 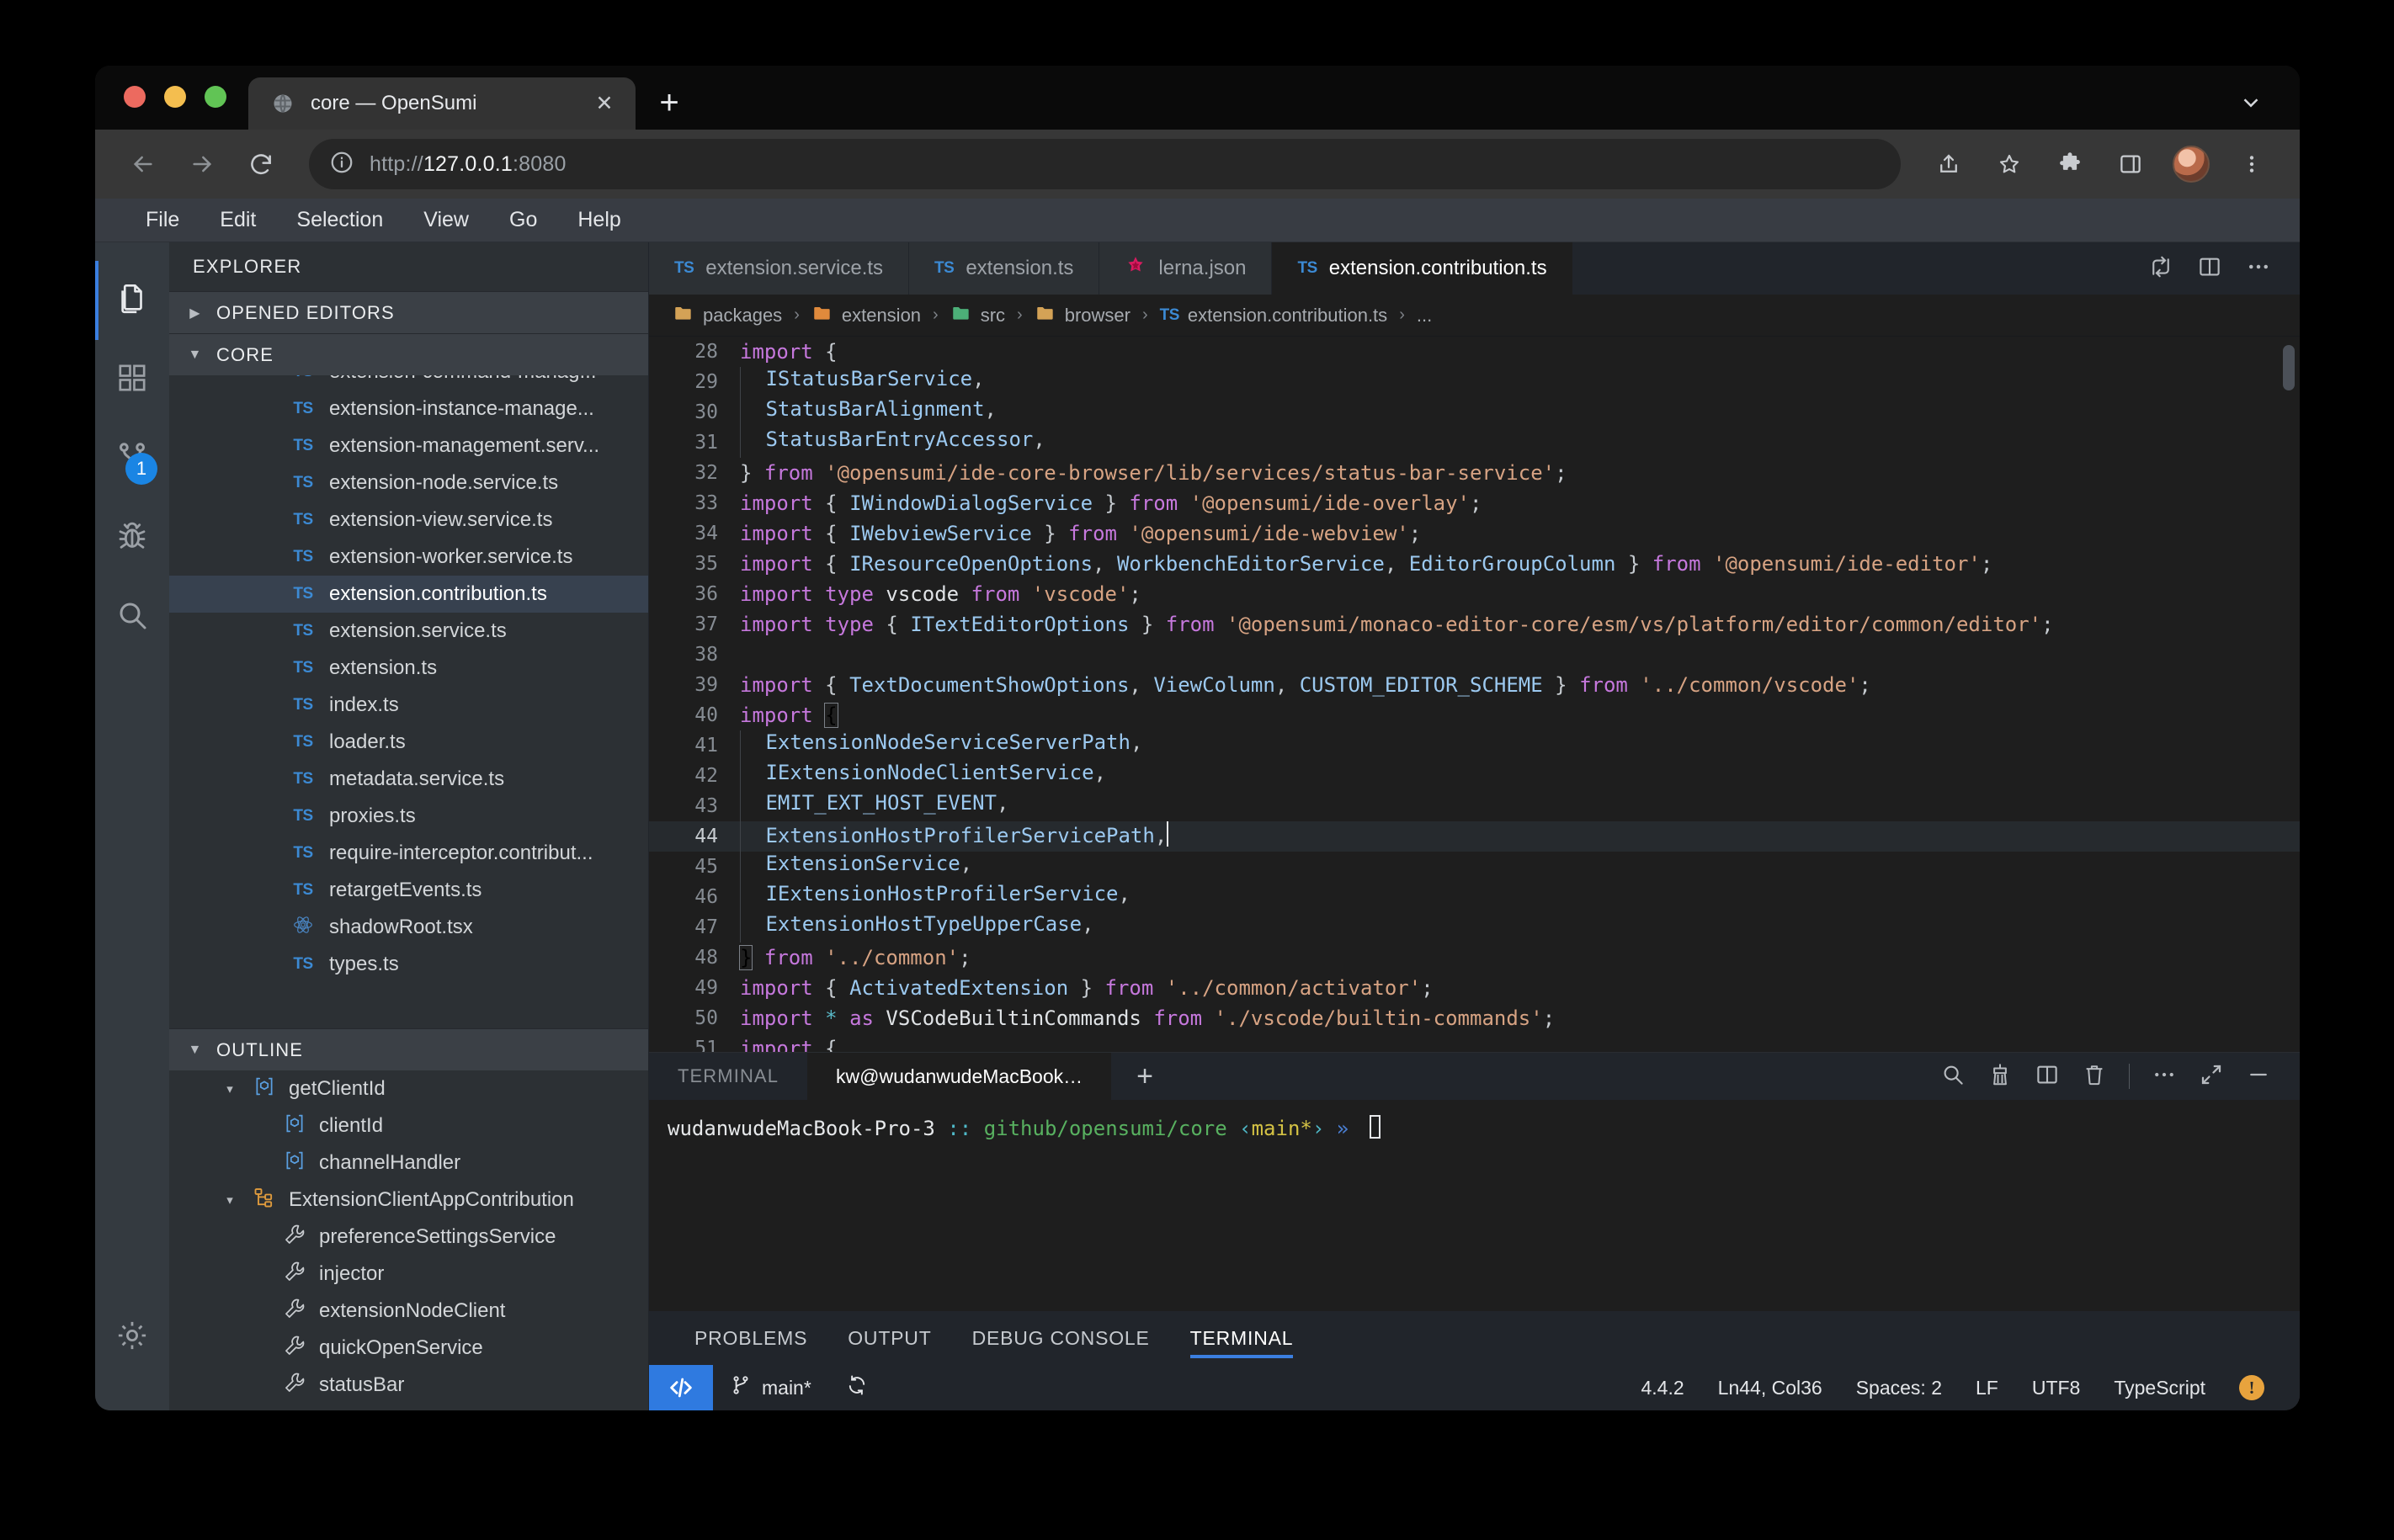 What do you see at coordinates (1475, 594) in the screenshot?
I see `code-line: 36 import type vscode from 'vscode';` at bounding box center [1475, 594].